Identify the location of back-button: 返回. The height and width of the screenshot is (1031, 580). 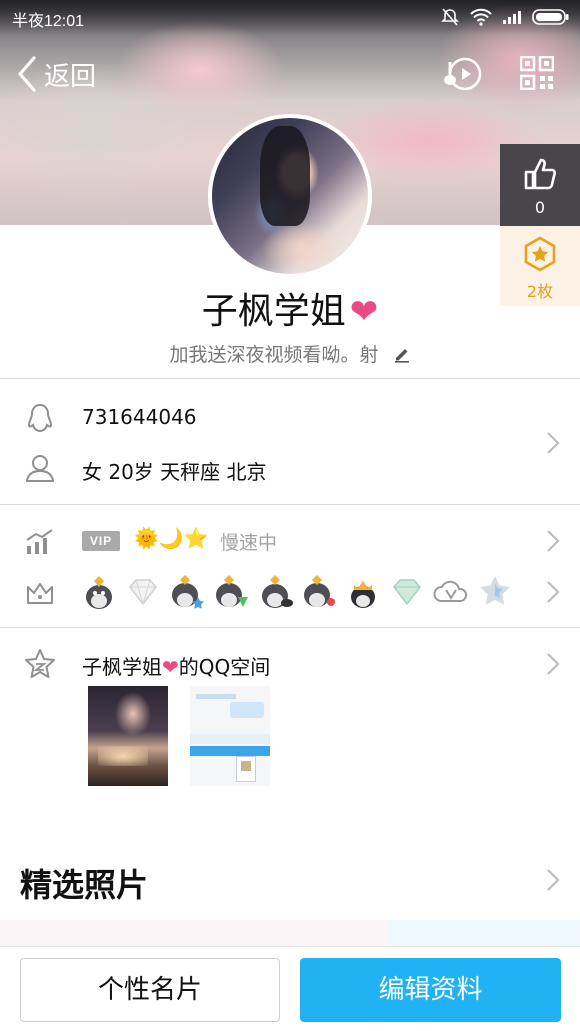
(56, 74).